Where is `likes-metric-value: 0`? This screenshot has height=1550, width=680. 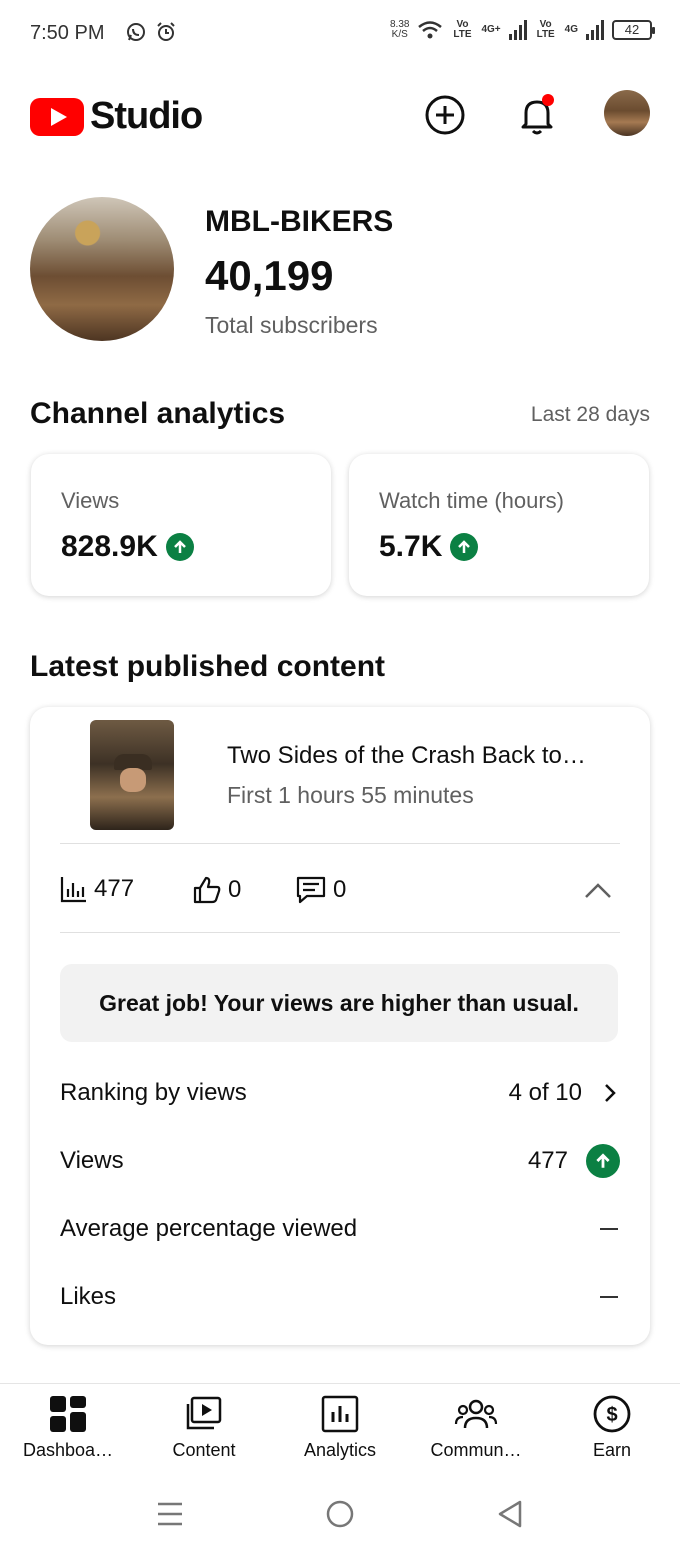 likes-metric-value: 0 is located at coordinates (235, 889).